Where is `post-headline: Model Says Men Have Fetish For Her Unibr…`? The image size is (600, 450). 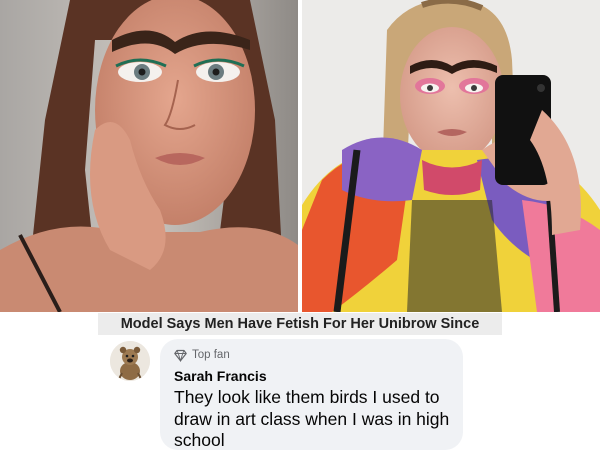
post-headline: Model Says Men Have Fetish For Her Unibr… is located at coordinates (300, 324).